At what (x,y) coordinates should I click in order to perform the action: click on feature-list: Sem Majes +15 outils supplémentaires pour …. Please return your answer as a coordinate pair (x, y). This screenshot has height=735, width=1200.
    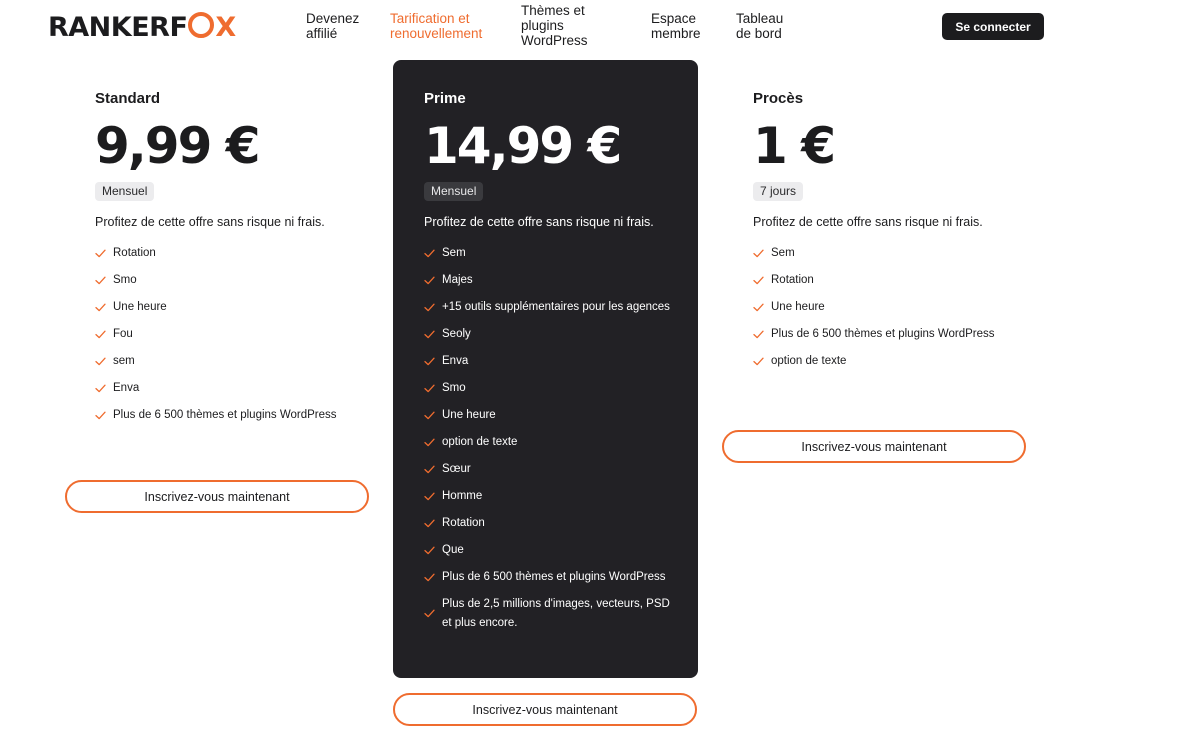
    Looking at the image, I should click on (553, 438).